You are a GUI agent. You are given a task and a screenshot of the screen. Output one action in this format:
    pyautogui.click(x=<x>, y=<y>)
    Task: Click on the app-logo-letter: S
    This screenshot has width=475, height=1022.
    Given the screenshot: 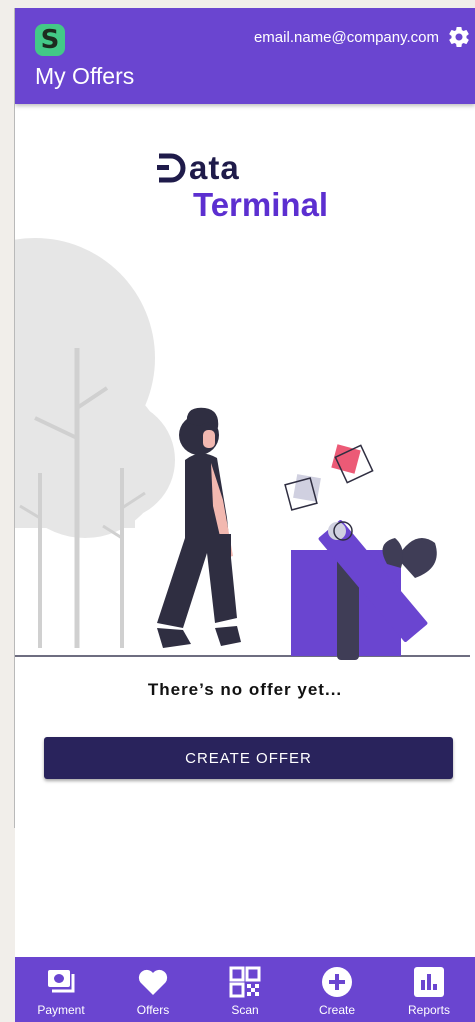 What is the action you would take?
    pyautogui.click(x=50, y=40)
    